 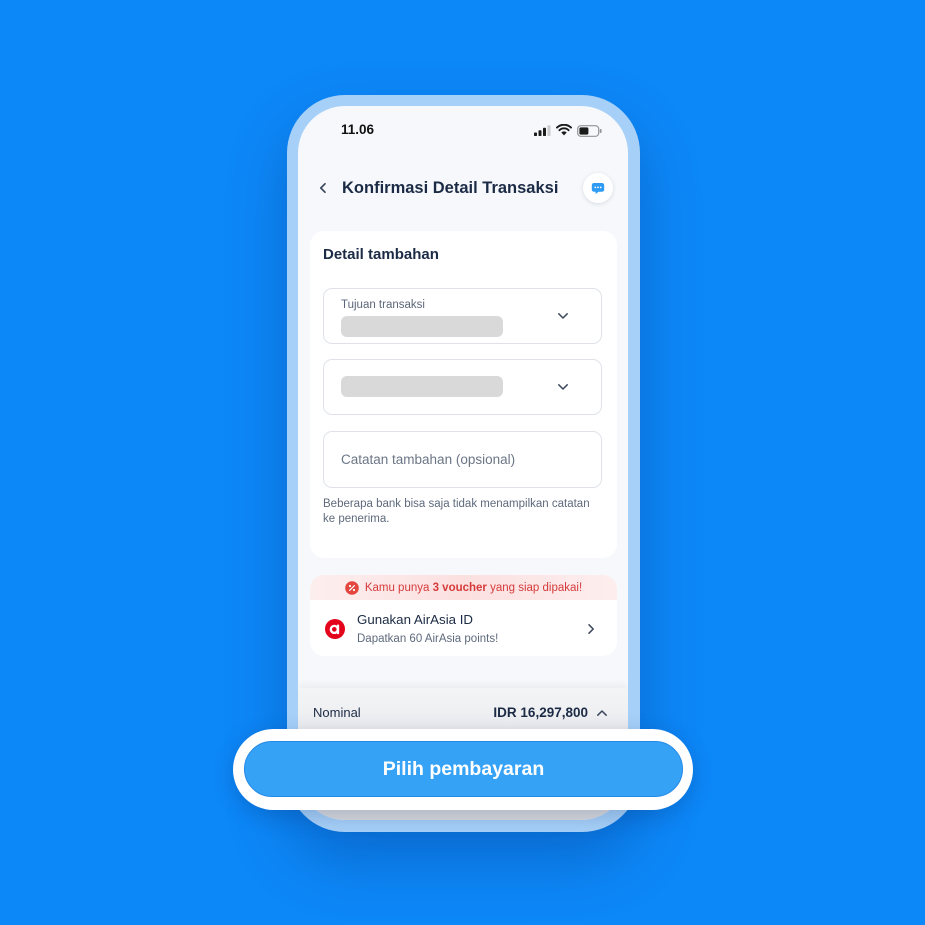 What do you see at coordinates (335, 629) in the screenshot?
I see `airasia-logo-icon` at bounding box center [335, 629].